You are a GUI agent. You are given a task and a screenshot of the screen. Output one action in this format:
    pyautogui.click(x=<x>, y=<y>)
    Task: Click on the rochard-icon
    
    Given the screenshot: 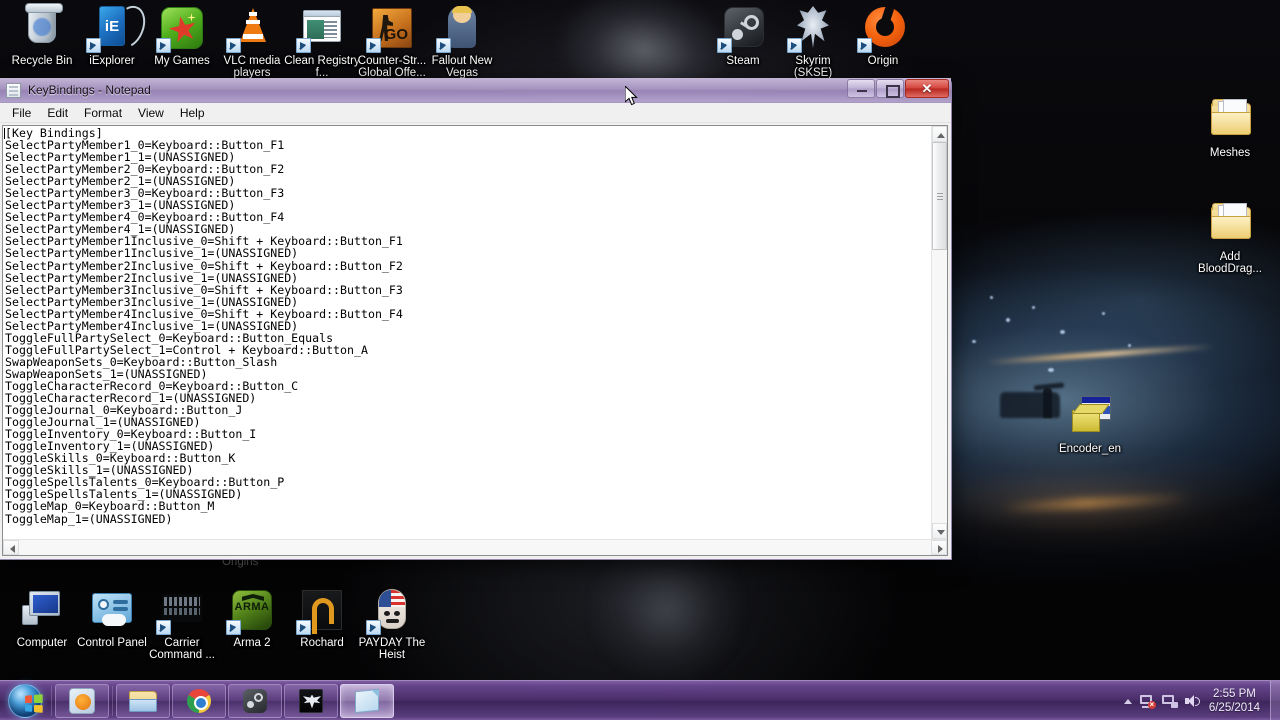 What is the action you would take?
    pyautogui.click(x=321, y=610)
    